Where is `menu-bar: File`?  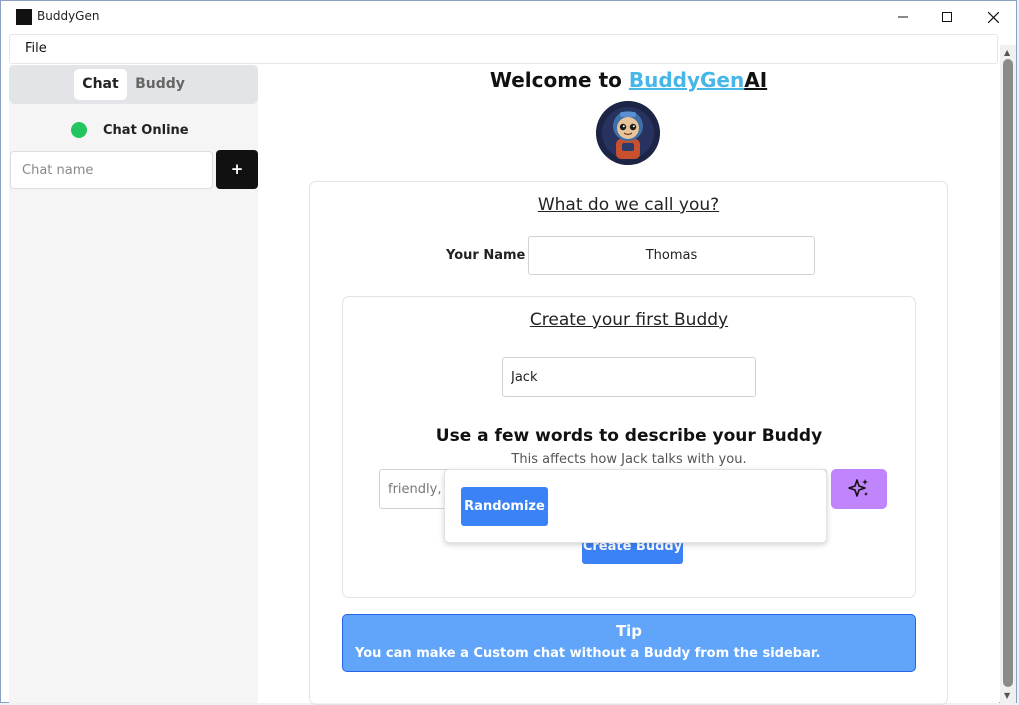 menu-bar: File is located at coordinates (503, 49).